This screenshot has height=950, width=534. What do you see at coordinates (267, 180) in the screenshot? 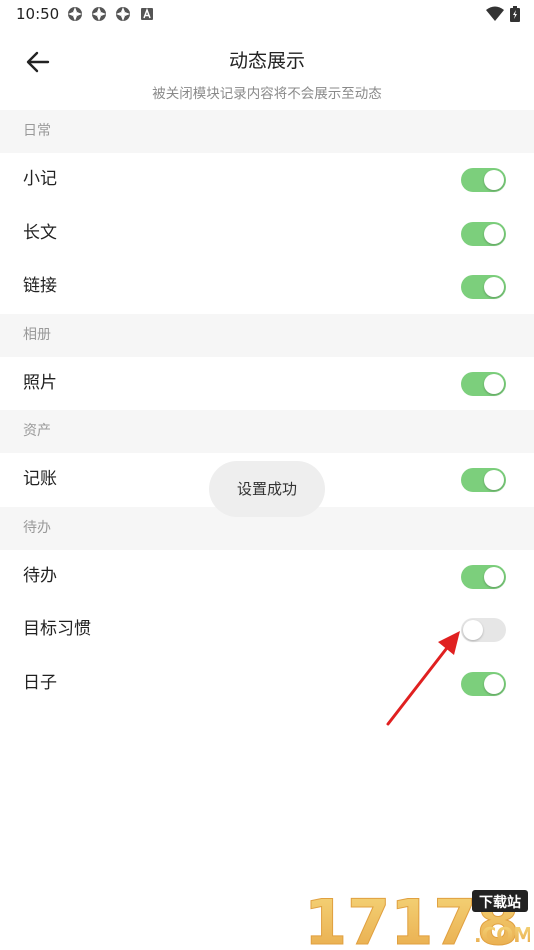
I see `setting-row-notes: 小记` at bounding box center [267, 180].